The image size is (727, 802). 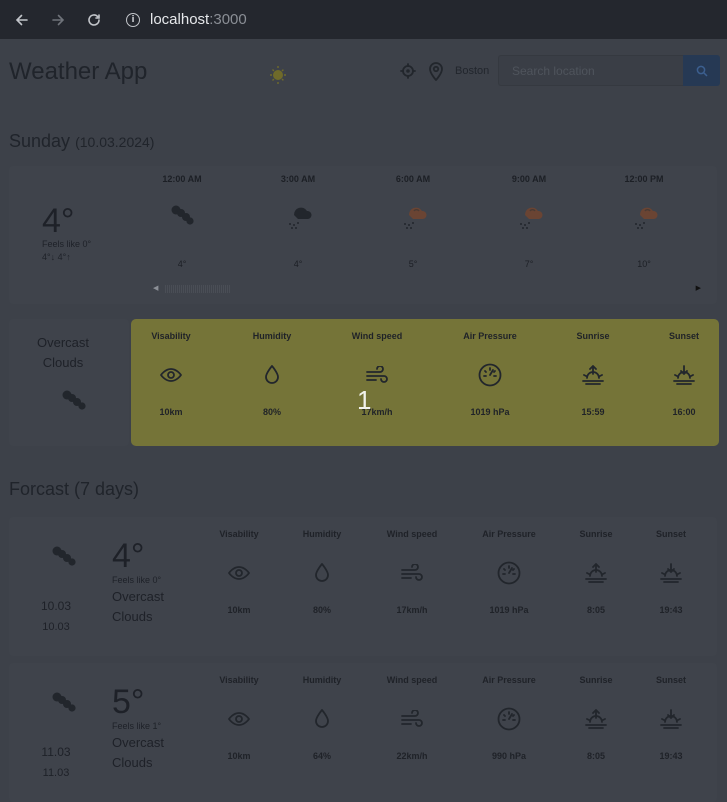 What do you see at coordinates (436, 71) in the screenshot?
I see `location-pin-icon` at bounding box center [436, 71].